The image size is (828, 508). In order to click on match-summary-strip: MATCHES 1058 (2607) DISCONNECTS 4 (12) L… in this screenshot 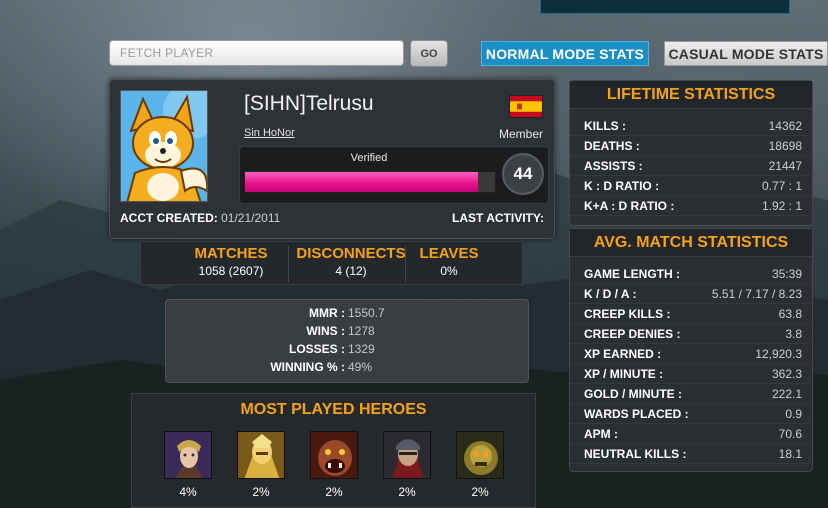, I will do `click(331, 263)`.